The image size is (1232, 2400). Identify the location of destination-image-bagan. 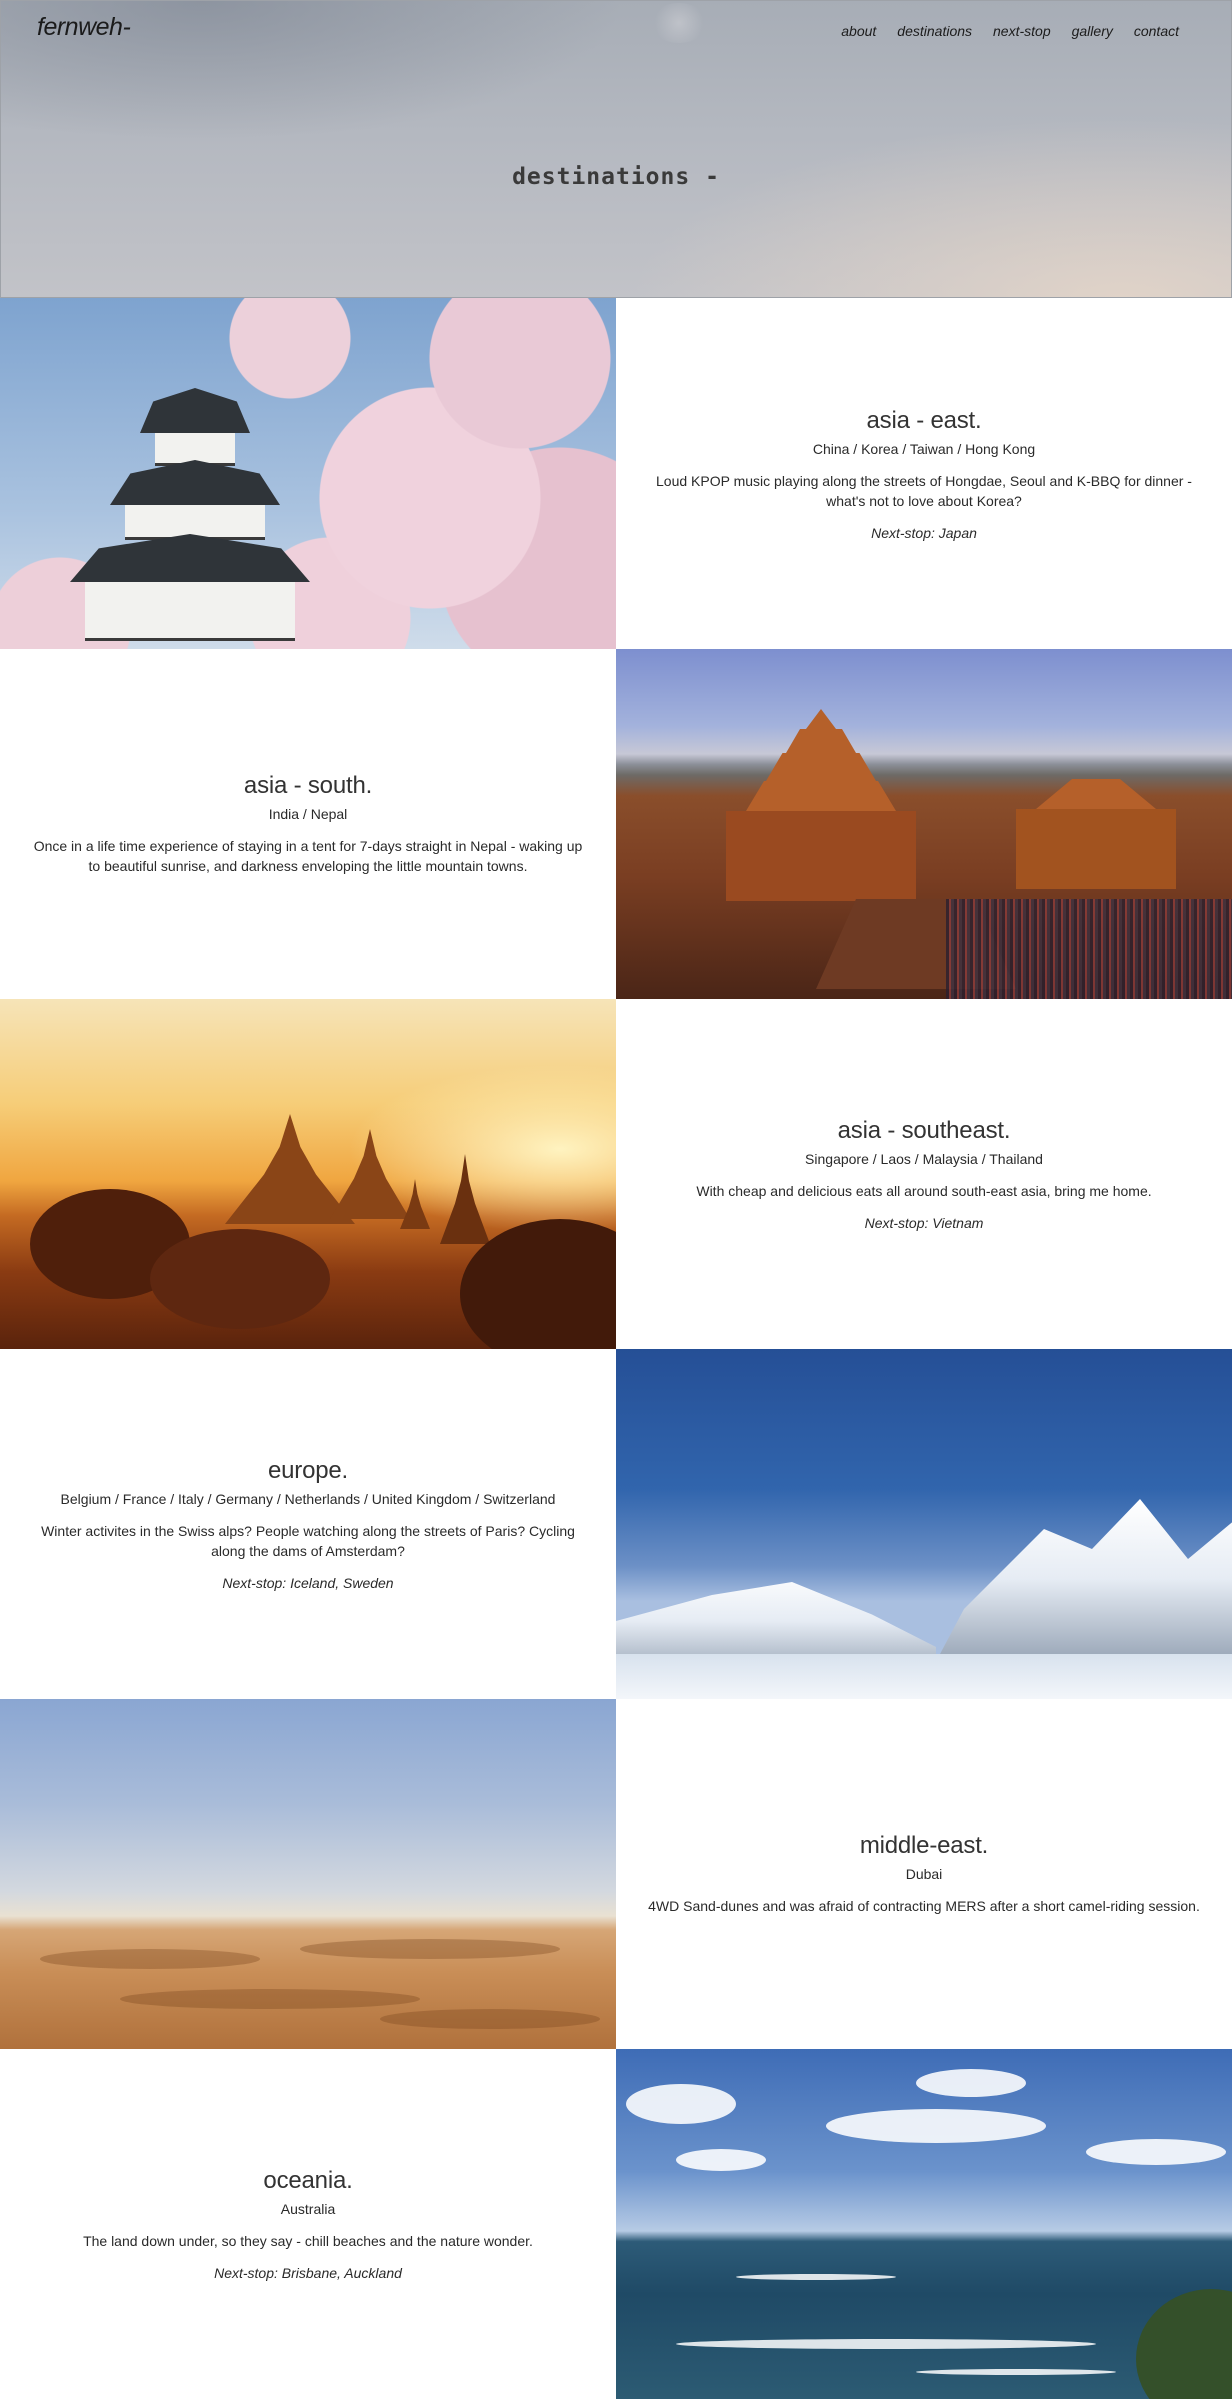
(308, 1174).